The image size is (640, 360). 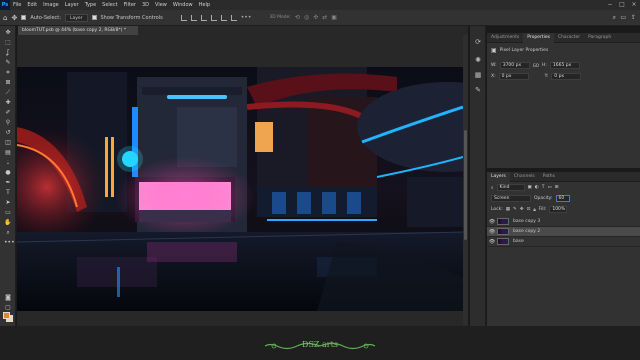 What do you see at coordinates (8, 182) in the screenshot?
I see `pen-tool-icon: ✒` at bounding box center [8, 182].